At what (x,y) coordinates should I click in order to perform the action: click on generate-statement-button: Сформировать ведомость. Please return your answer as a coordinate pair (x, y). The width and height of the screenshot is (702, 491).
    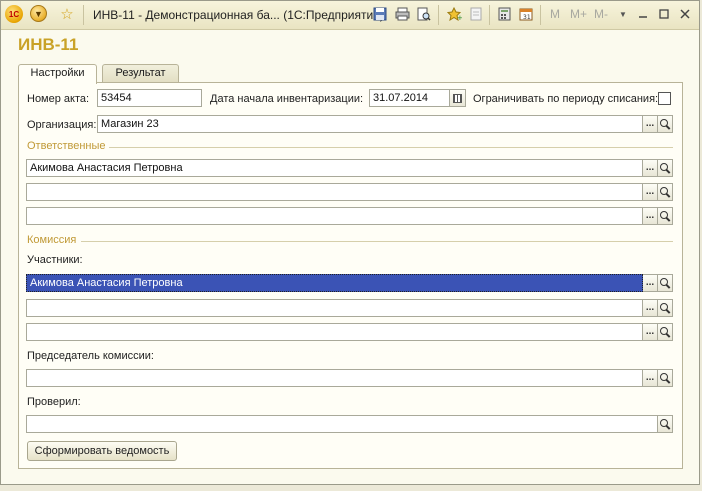
    Looking at the image, I should click on (102, 451).